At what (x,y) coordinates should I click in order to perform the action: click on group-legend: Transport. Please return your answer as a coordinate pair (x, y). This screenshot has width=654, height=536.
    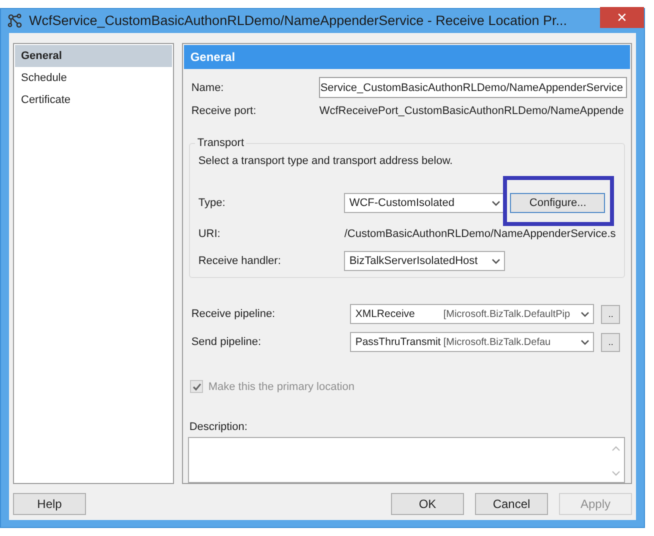
    Looking at the image, I should click on (220, 143).